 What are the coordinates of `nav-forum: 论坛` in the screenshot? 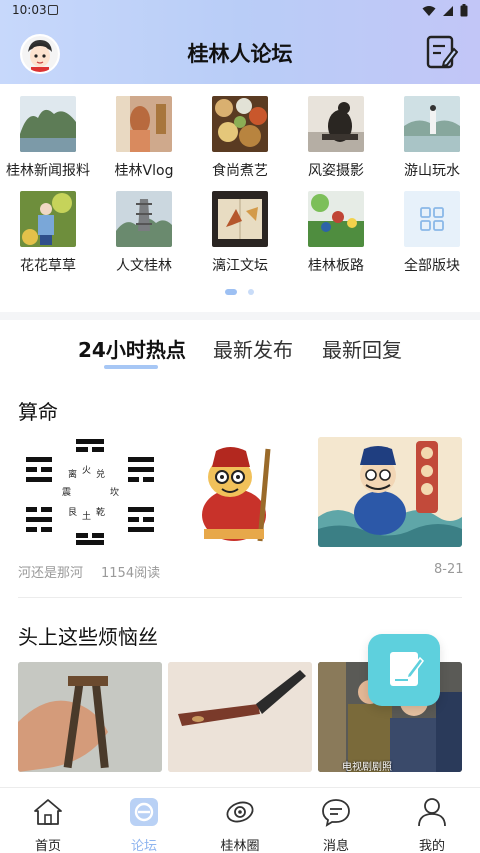 It's located at (144, 824).